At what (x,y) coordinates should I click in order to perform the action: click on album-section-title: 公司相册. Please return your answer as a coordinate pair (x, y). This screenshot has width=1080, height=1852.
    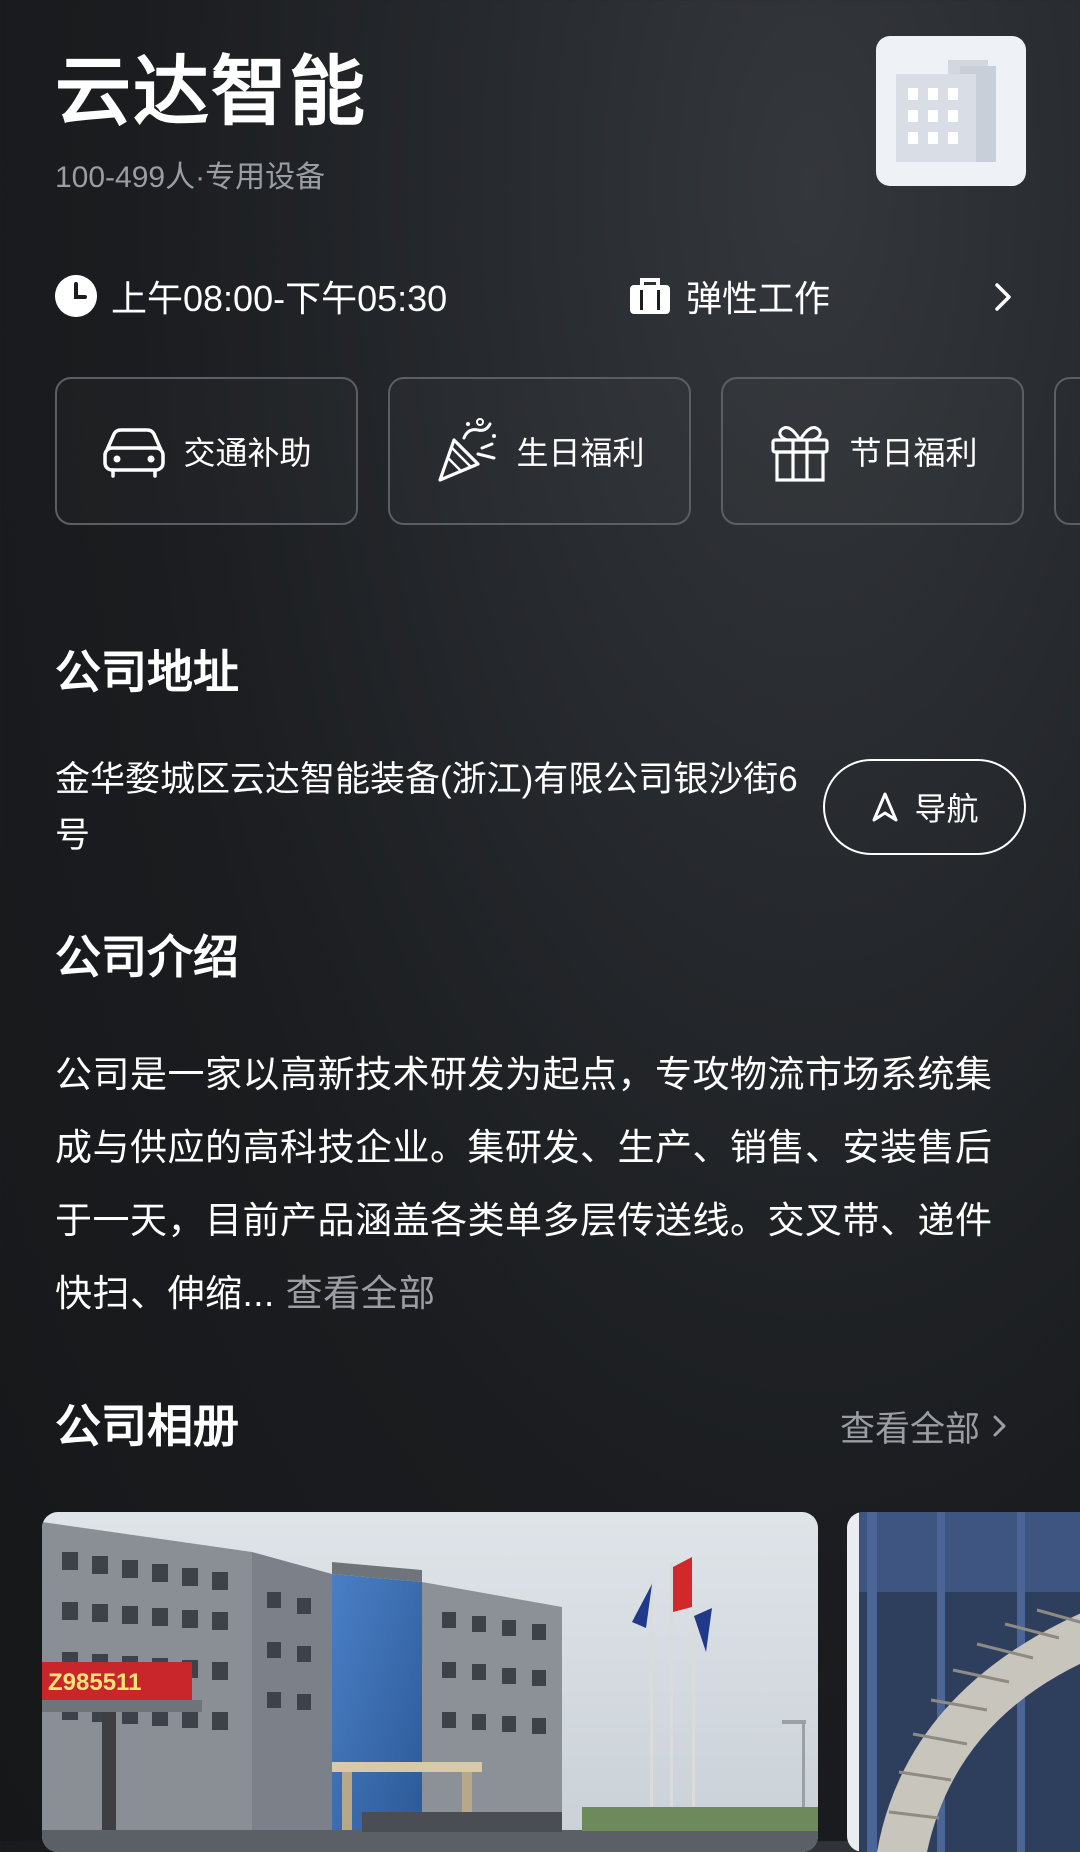
    Looking at the image, I should click on (147, 1426).